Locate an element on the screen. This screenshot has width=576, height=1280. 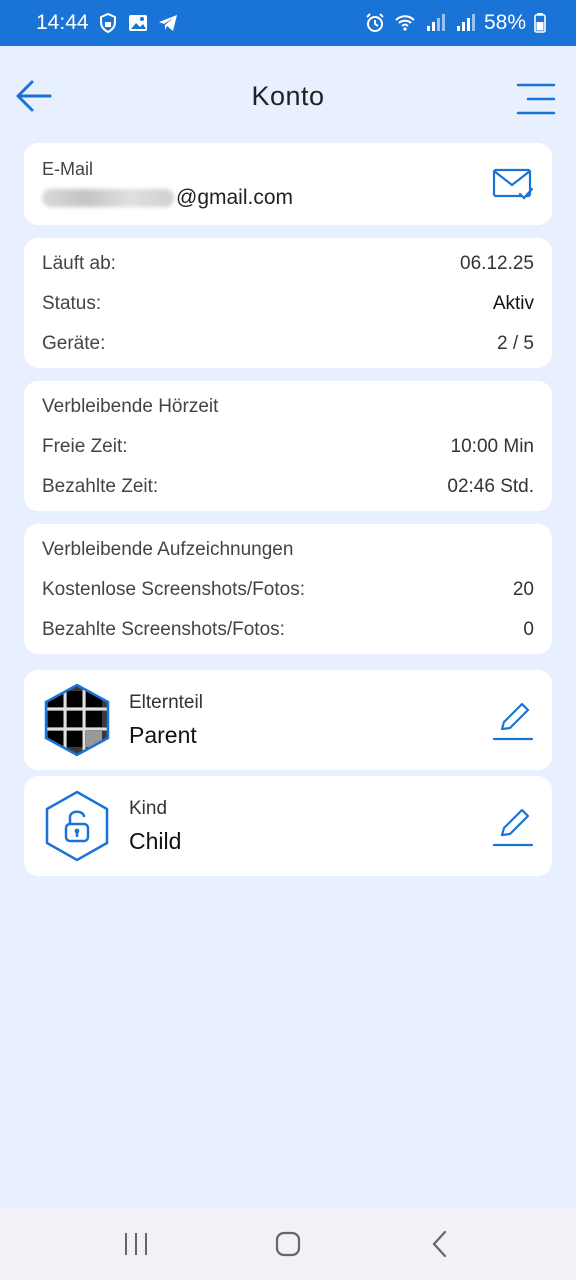
paid-time-value: 02:46 Std. is located at coordinates (490, 486).